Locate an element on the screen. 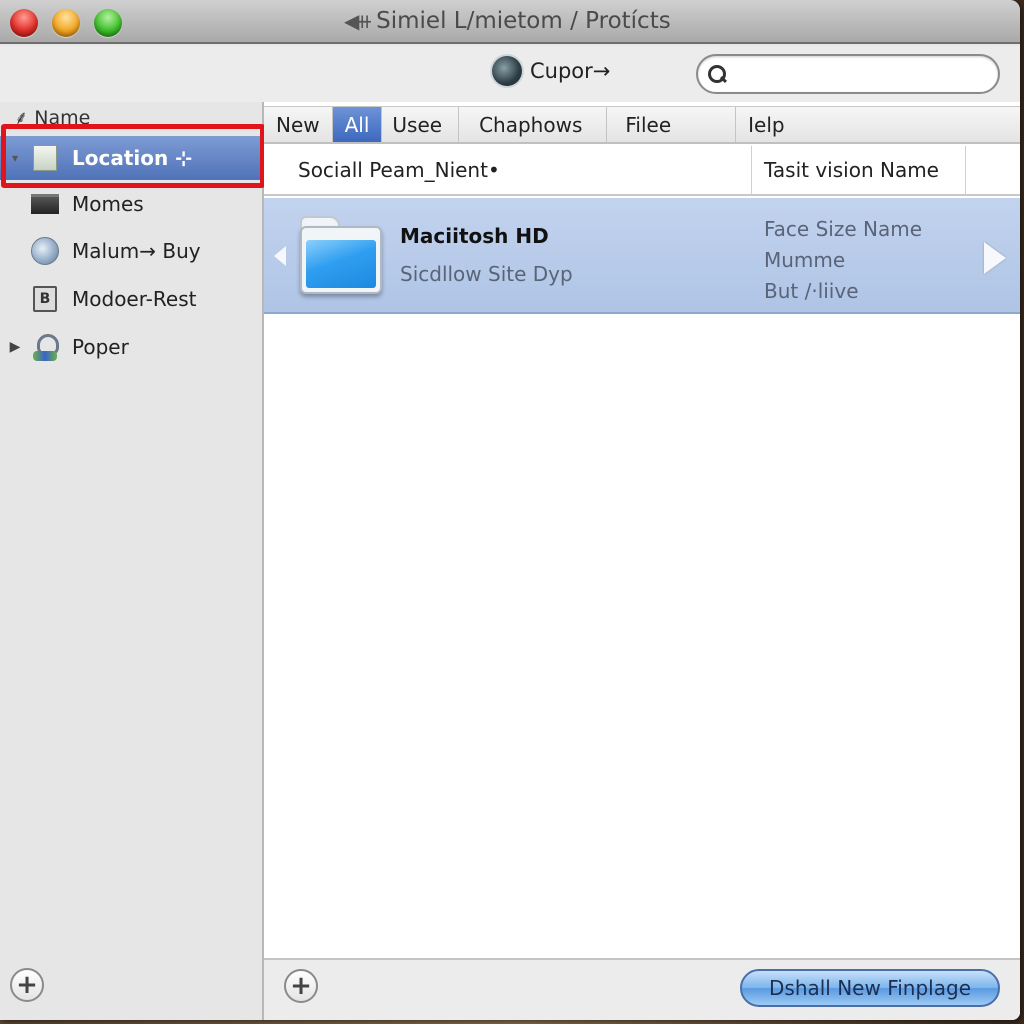  window-title-text: Simiel L/mietom / Protícts is located at coordinates (523, 21).